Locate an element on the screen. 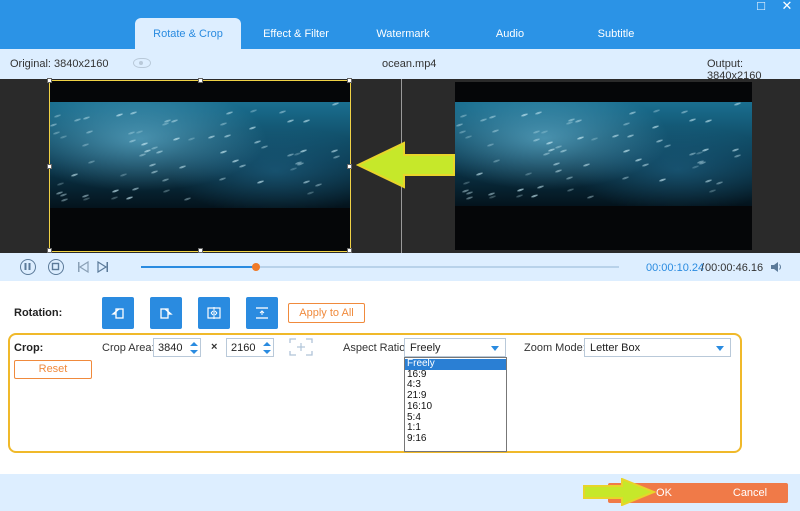  progress-fill is located at coordinates (198, 267).